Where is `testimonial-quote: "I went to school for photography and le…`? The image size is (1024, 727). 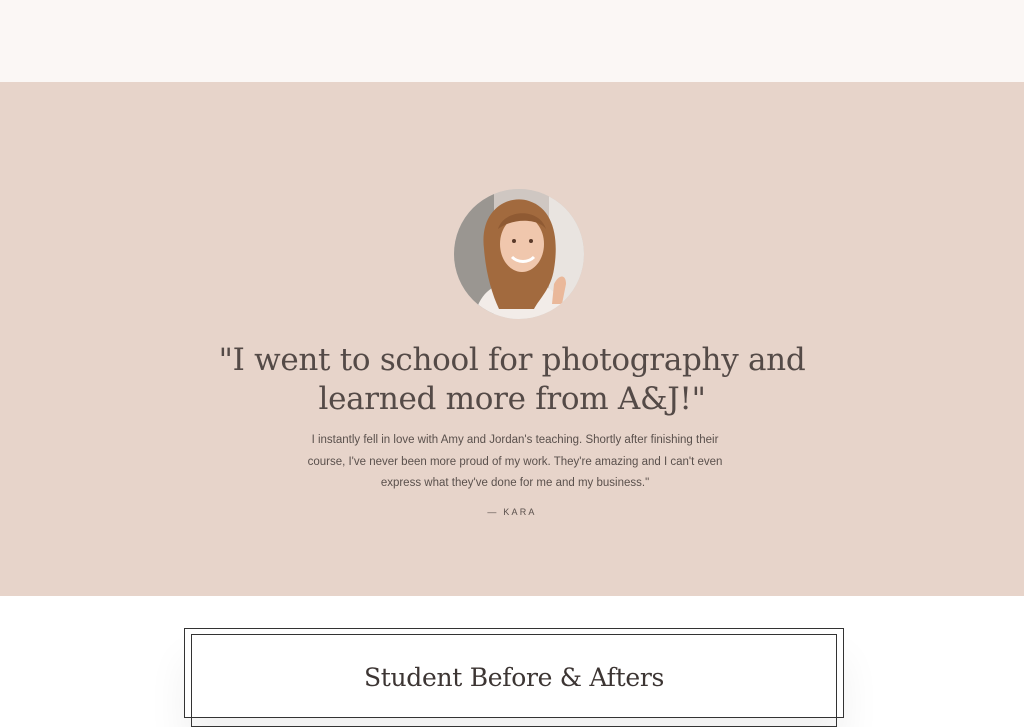 testimonial-quote: "I went to school for photography and le… is located at coordinates (512, 379).